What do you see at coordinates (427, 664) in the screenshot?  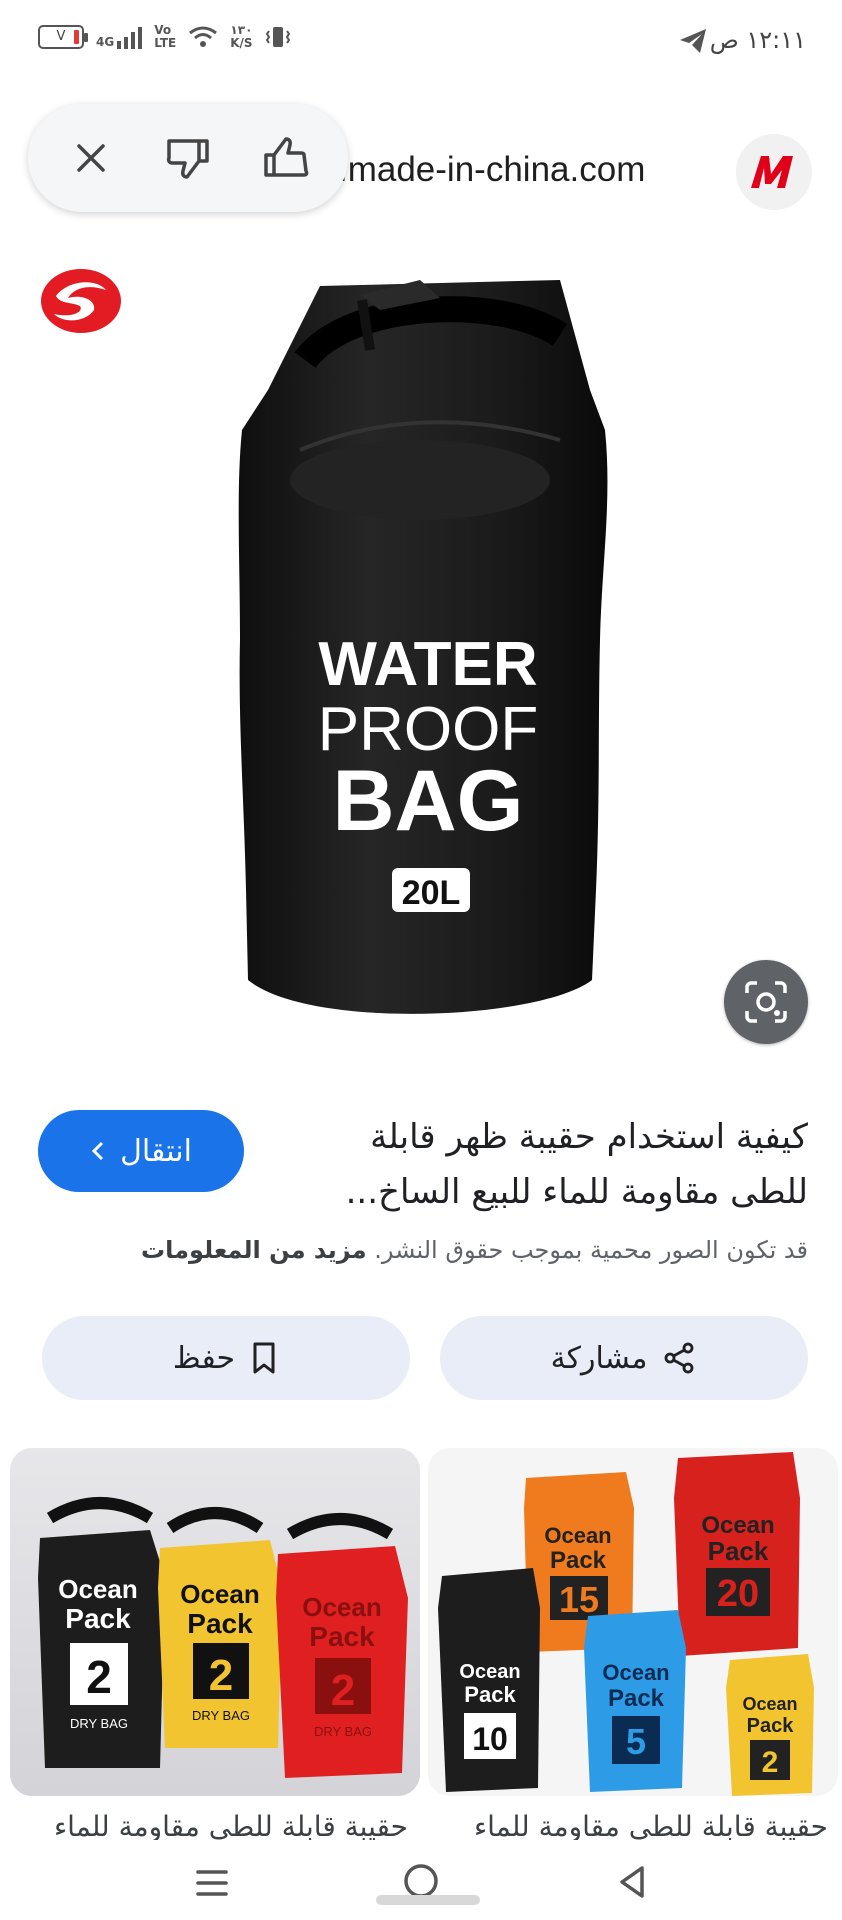 I see `bag-text-water: WATER` at bounding box center [427, 664].